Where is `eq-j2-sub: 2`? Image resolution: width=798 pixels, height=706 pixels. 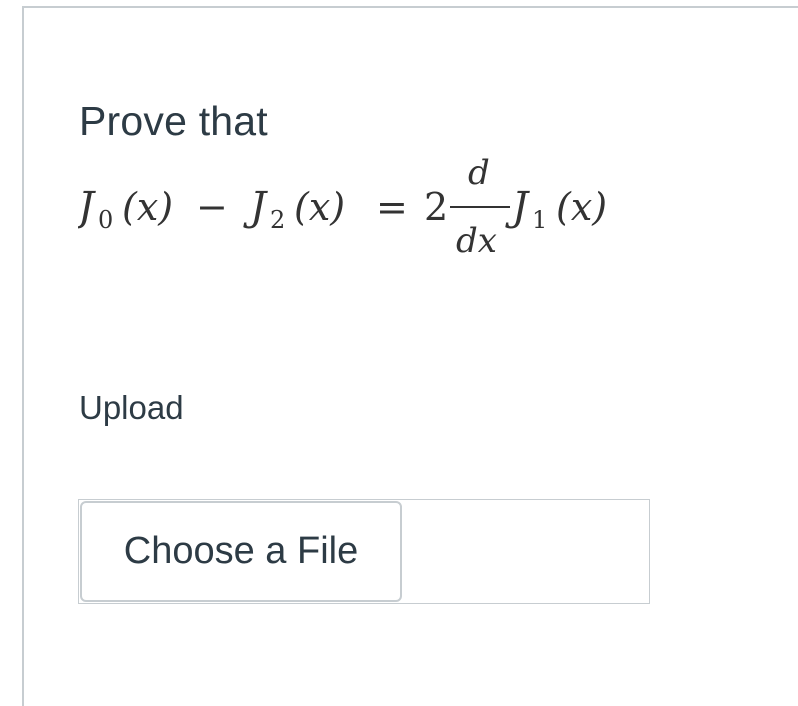
eq-j2-sub: 2 is located at coordinates (277, 220).